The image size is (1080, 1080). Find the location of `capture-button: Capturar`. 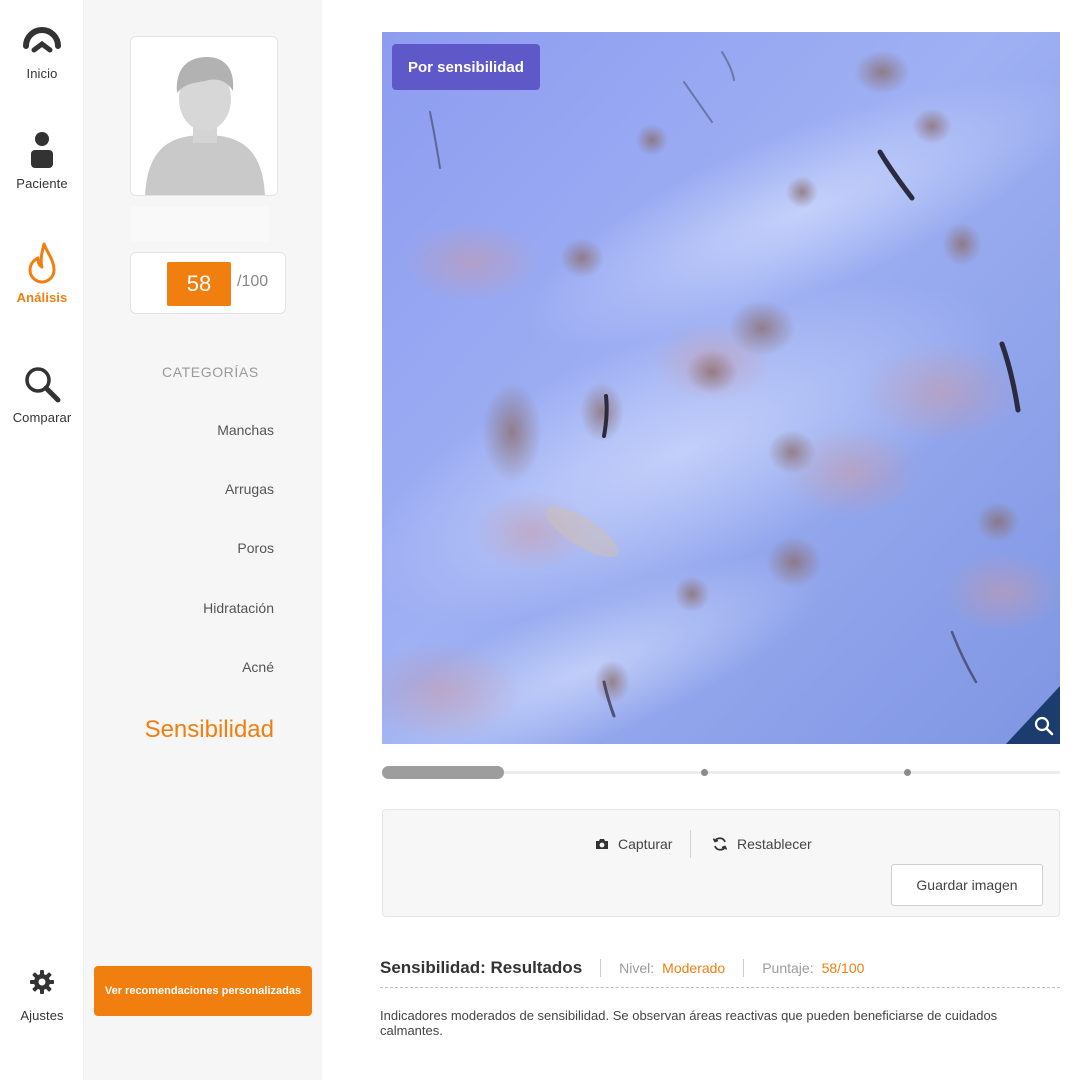

capture-button: Capturar is located at coordinates (633, 844).